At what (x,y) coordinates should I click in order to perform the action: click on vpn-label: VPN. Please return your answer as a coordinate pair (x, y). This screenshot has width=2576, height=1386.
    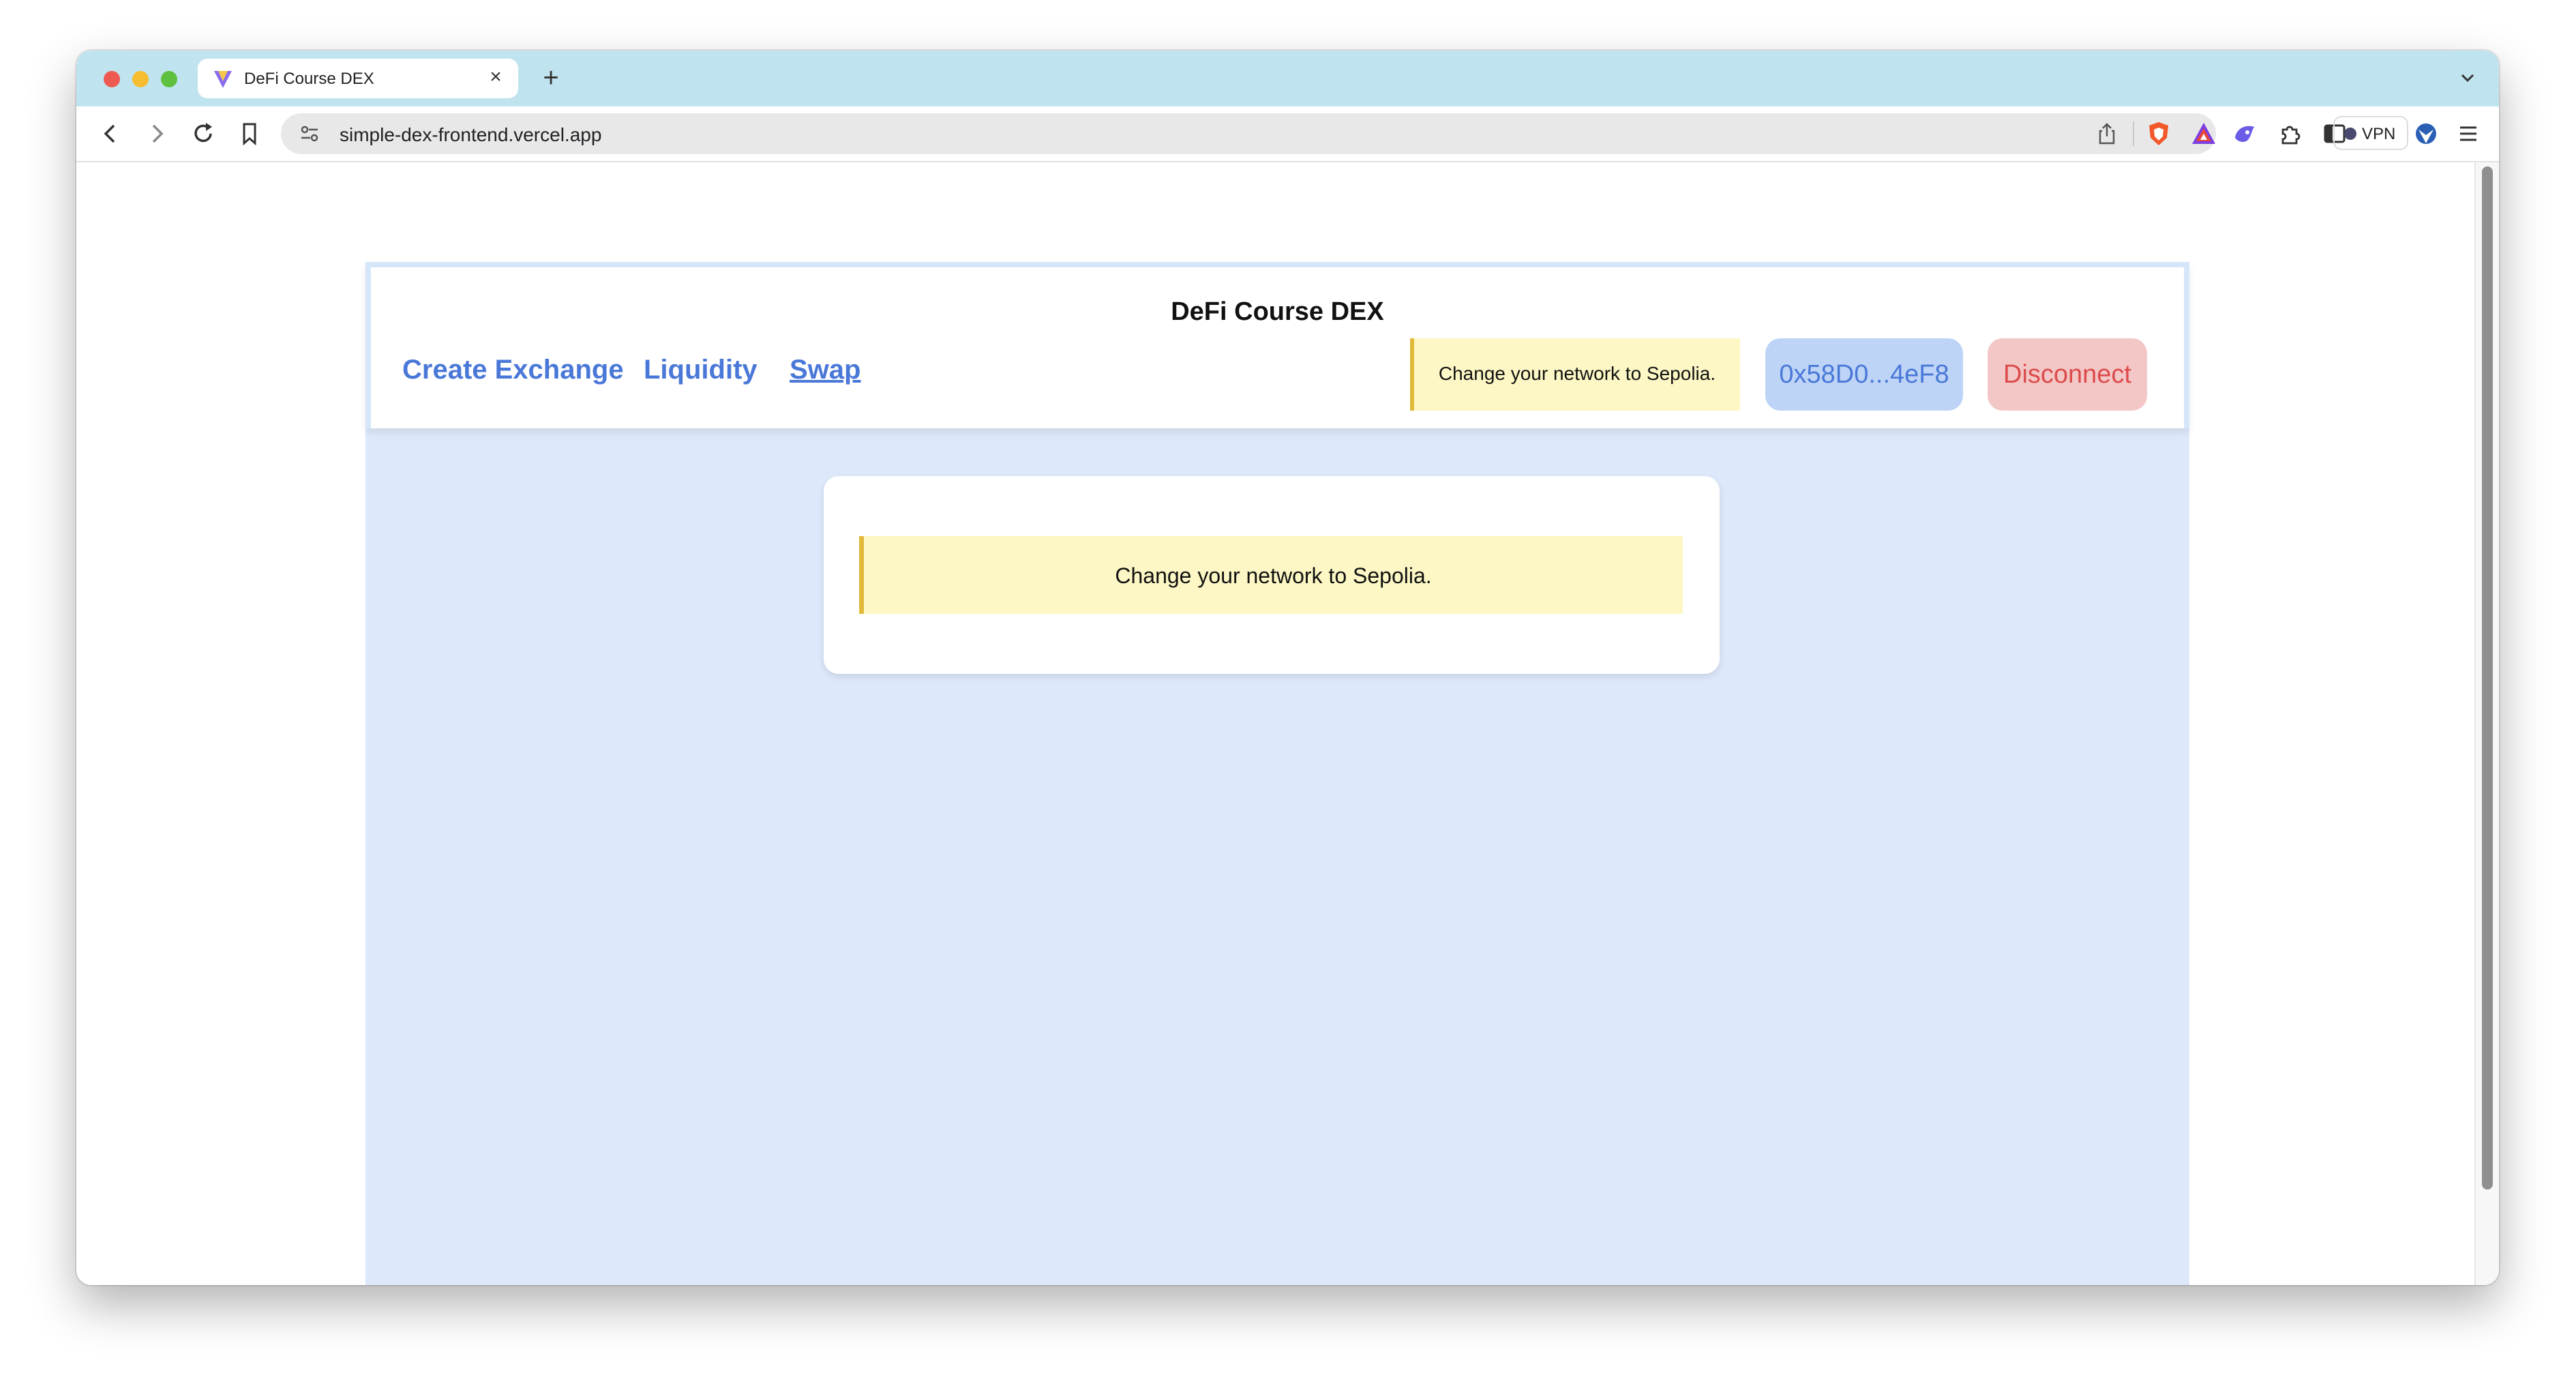
    Looking at the image, I should click on (2379, 134).